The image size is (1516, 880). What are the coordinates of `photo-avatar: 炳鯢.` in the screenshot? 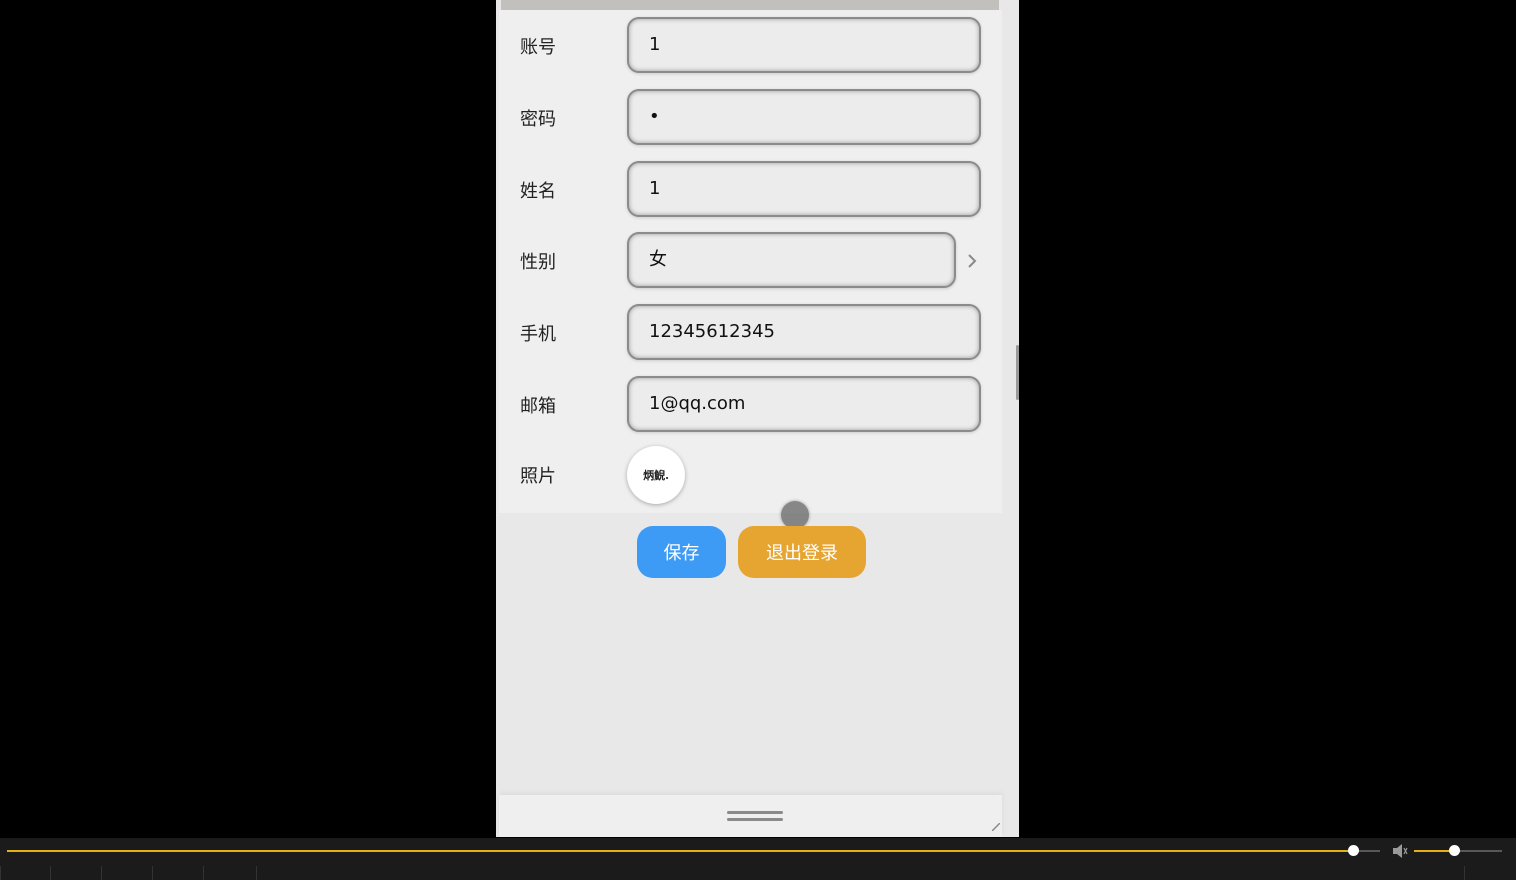 It's located at (656, 475).